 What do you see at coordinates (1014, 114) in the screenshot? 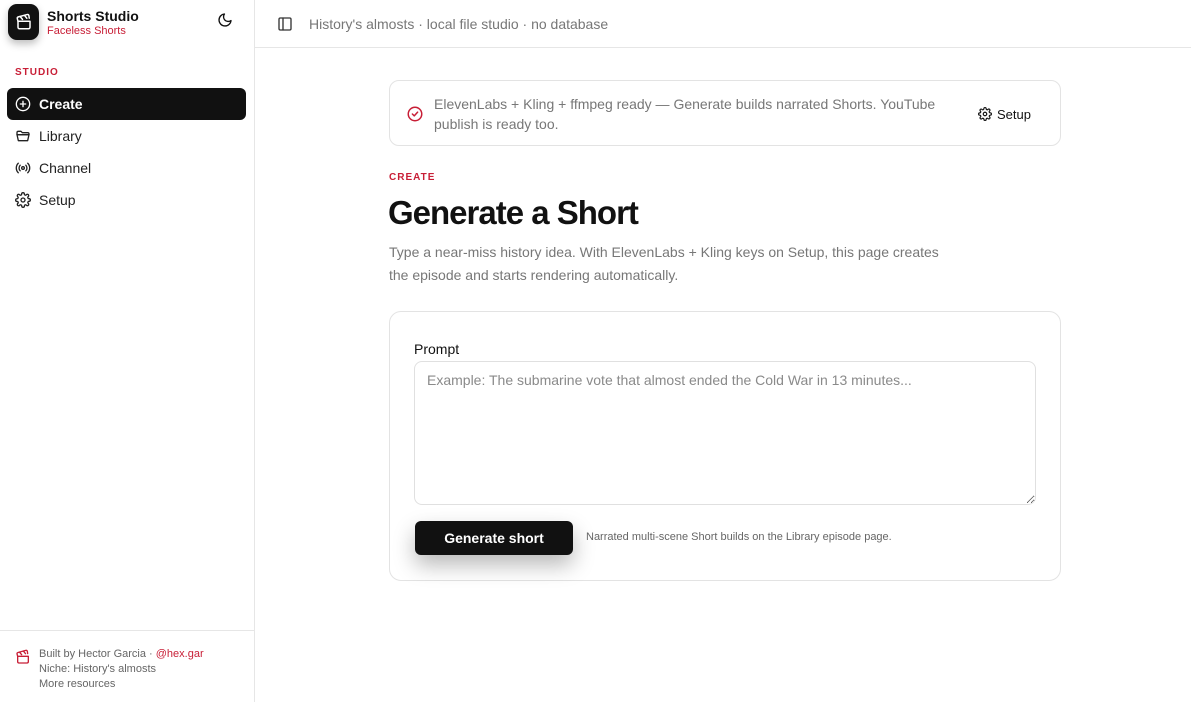
I see `setup-button-label: Setup` at bounding box center [1014, 114].